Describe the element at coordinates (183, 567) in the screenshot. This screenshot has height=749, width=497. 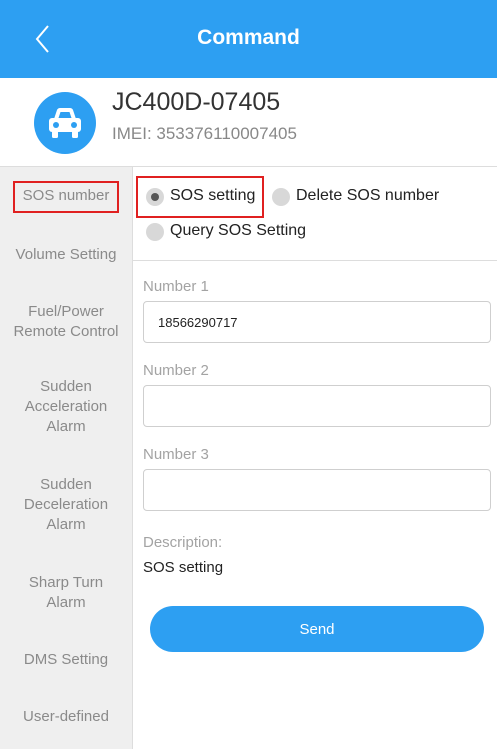
I see `description-text: SOS setting` at that location.